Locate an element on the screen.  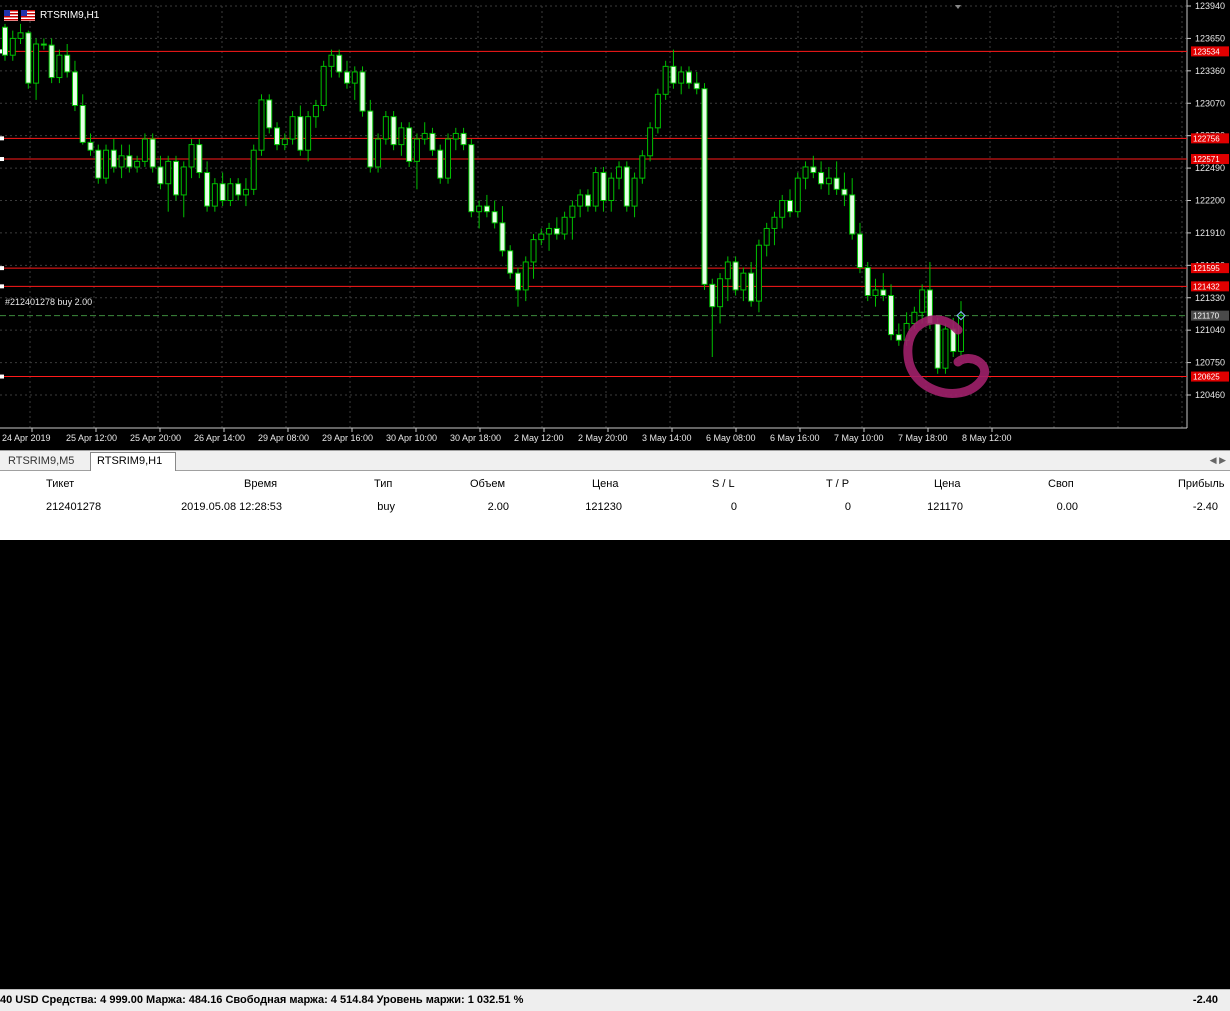
header-profit: Прибыль is located at coordinates (1201, 484).